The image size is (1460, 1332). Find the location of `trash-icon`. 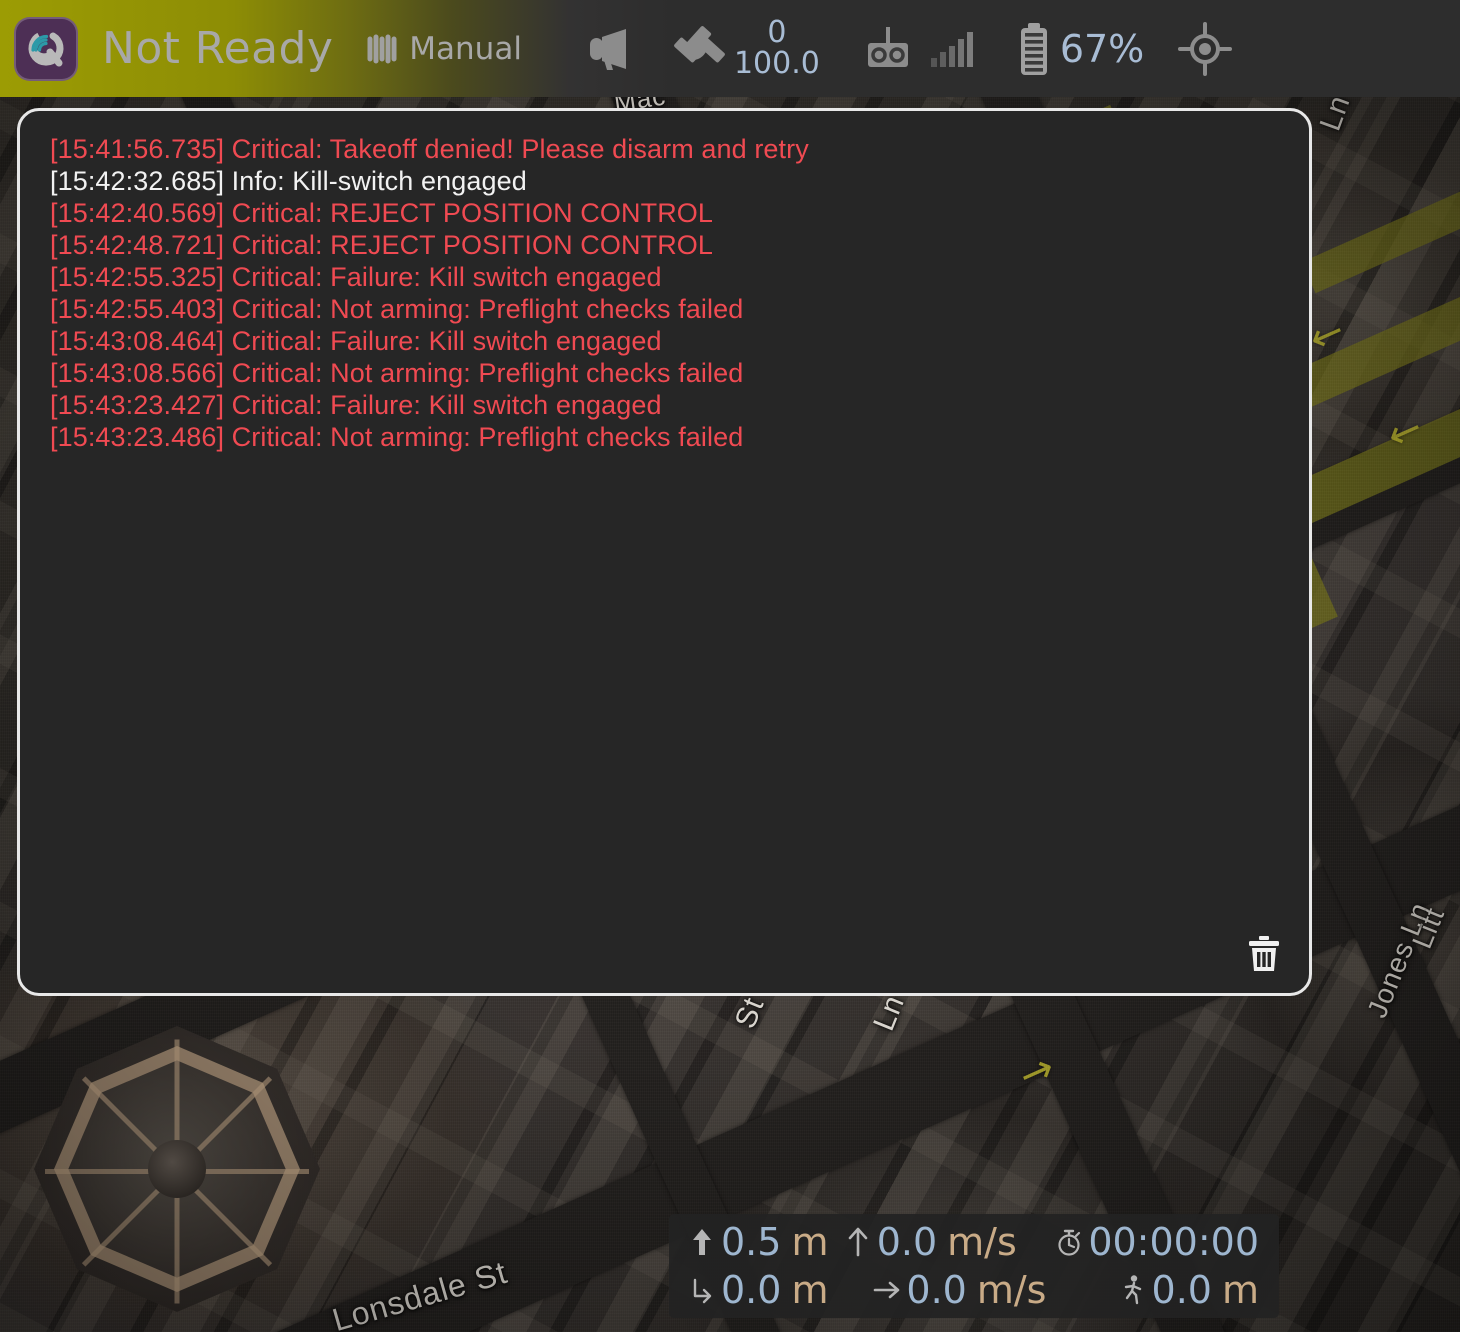

trash-icon is located at coordinates (1264, 953).